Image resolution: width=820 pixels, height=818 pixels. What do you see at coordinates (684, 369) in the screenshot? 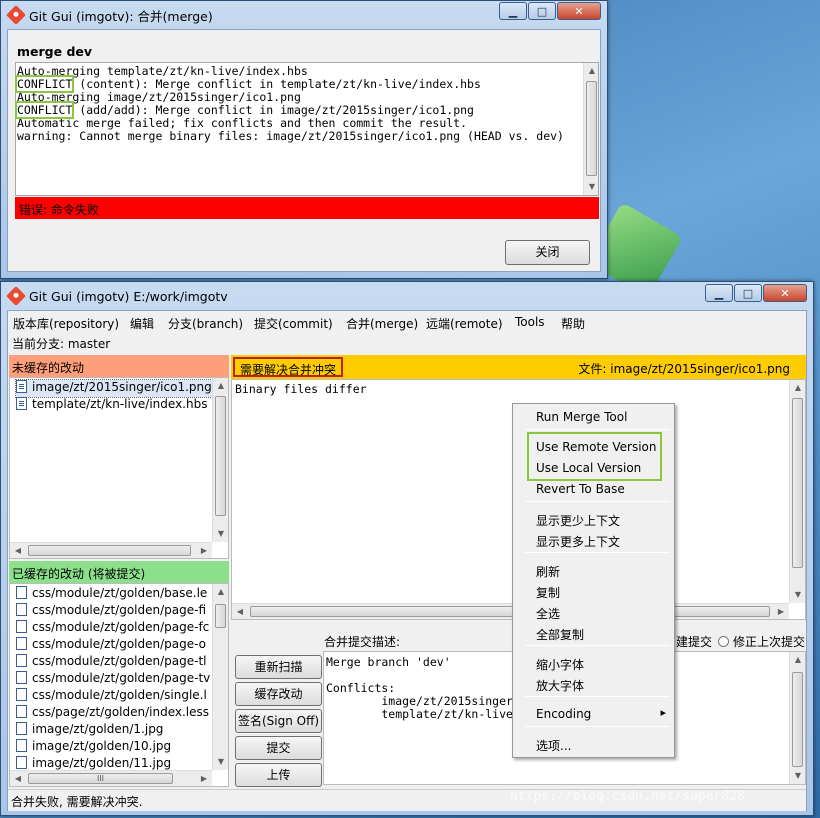
I see `diff-header-file: 文件: image/zt/2015singer/ico1.png` at bounding box center [684, 369].